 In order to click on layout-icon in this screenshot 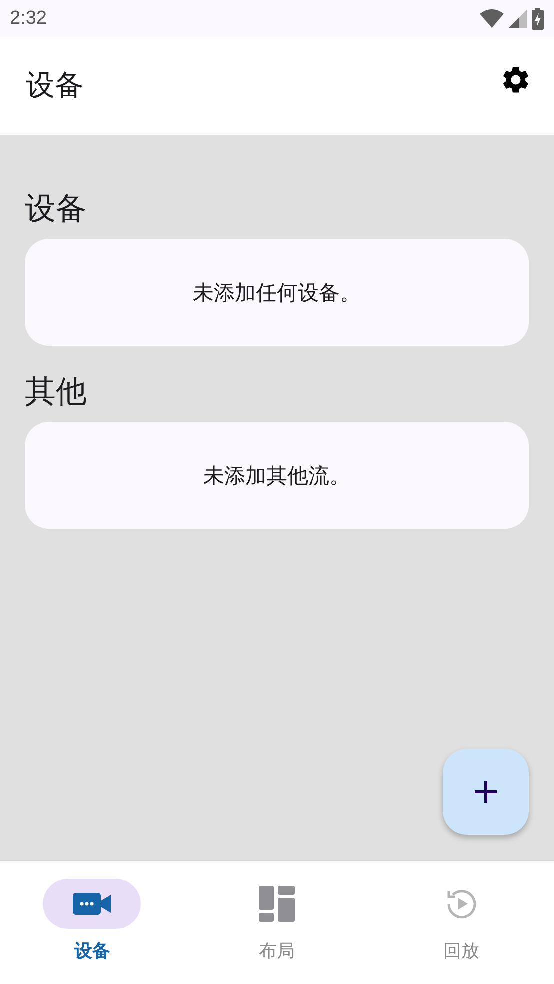, I will do `click(277, 904)`.